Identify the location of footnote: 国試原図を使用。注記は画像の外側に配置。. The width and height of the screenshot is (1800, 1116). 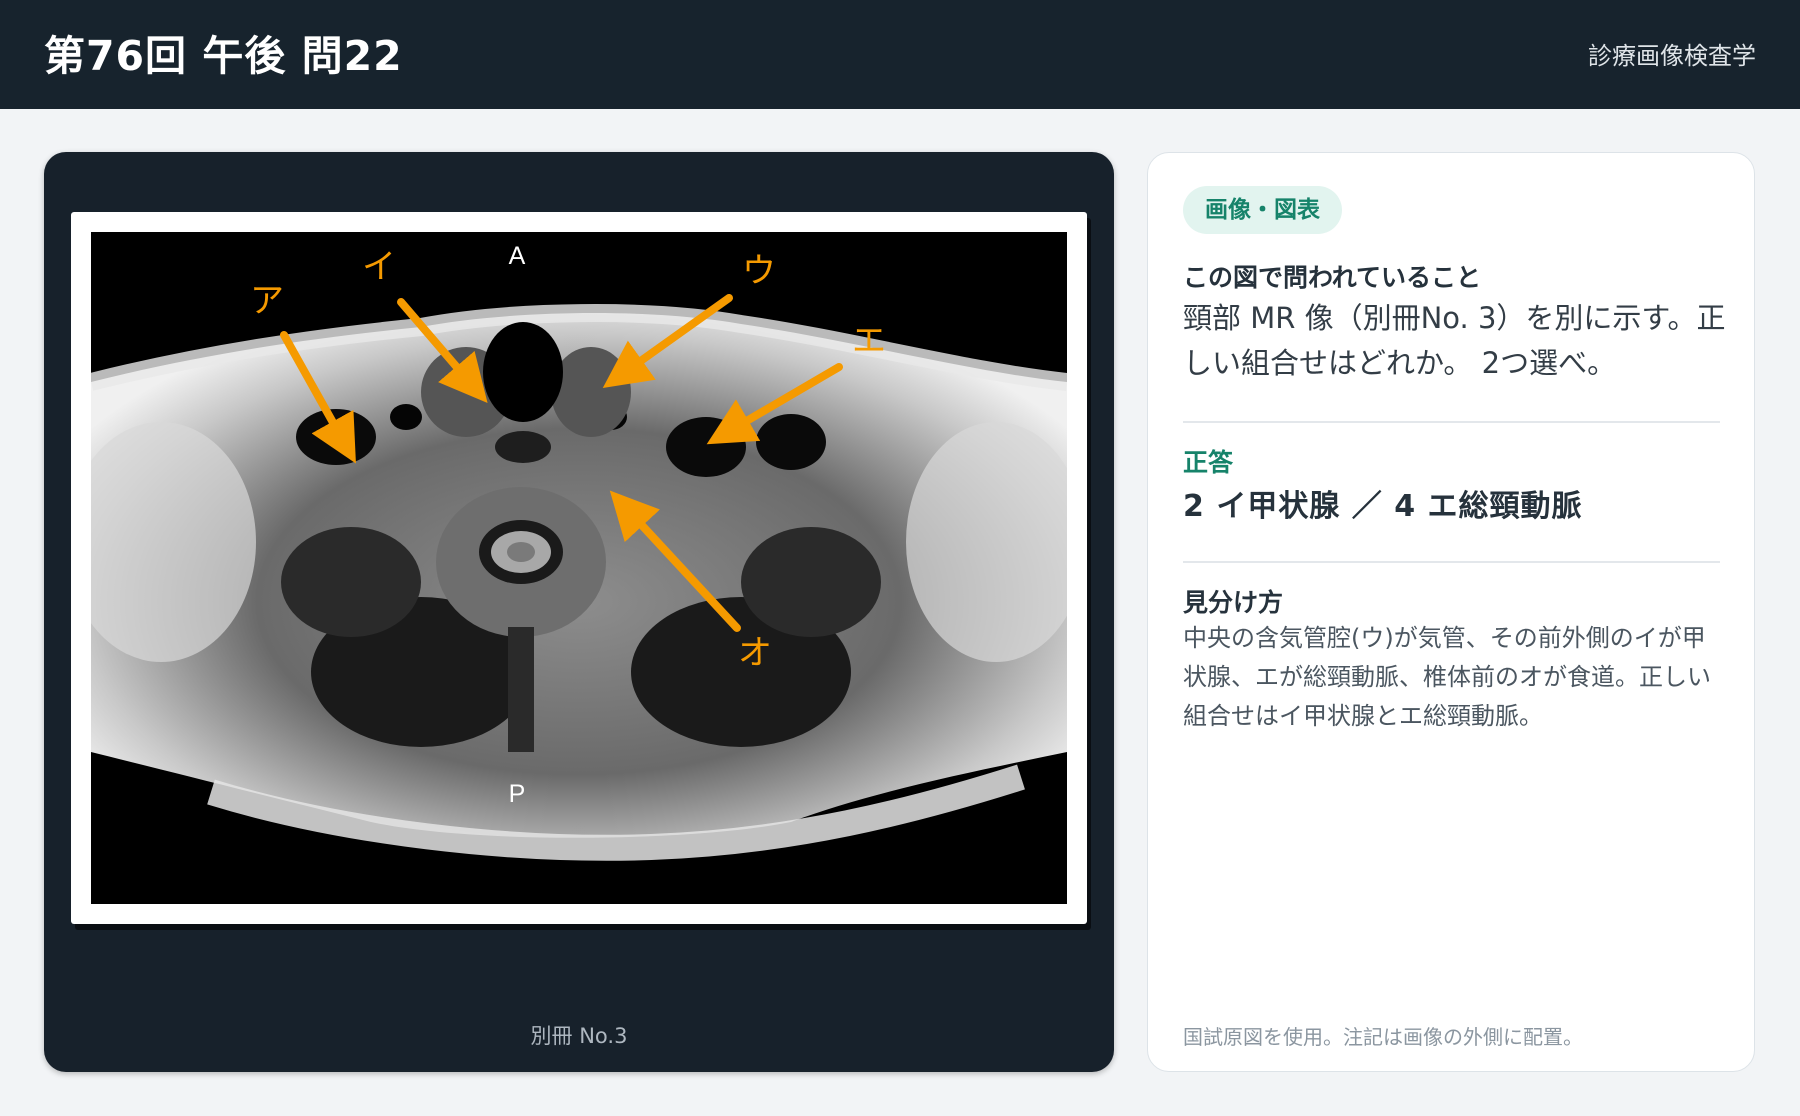
(1383, 1037).